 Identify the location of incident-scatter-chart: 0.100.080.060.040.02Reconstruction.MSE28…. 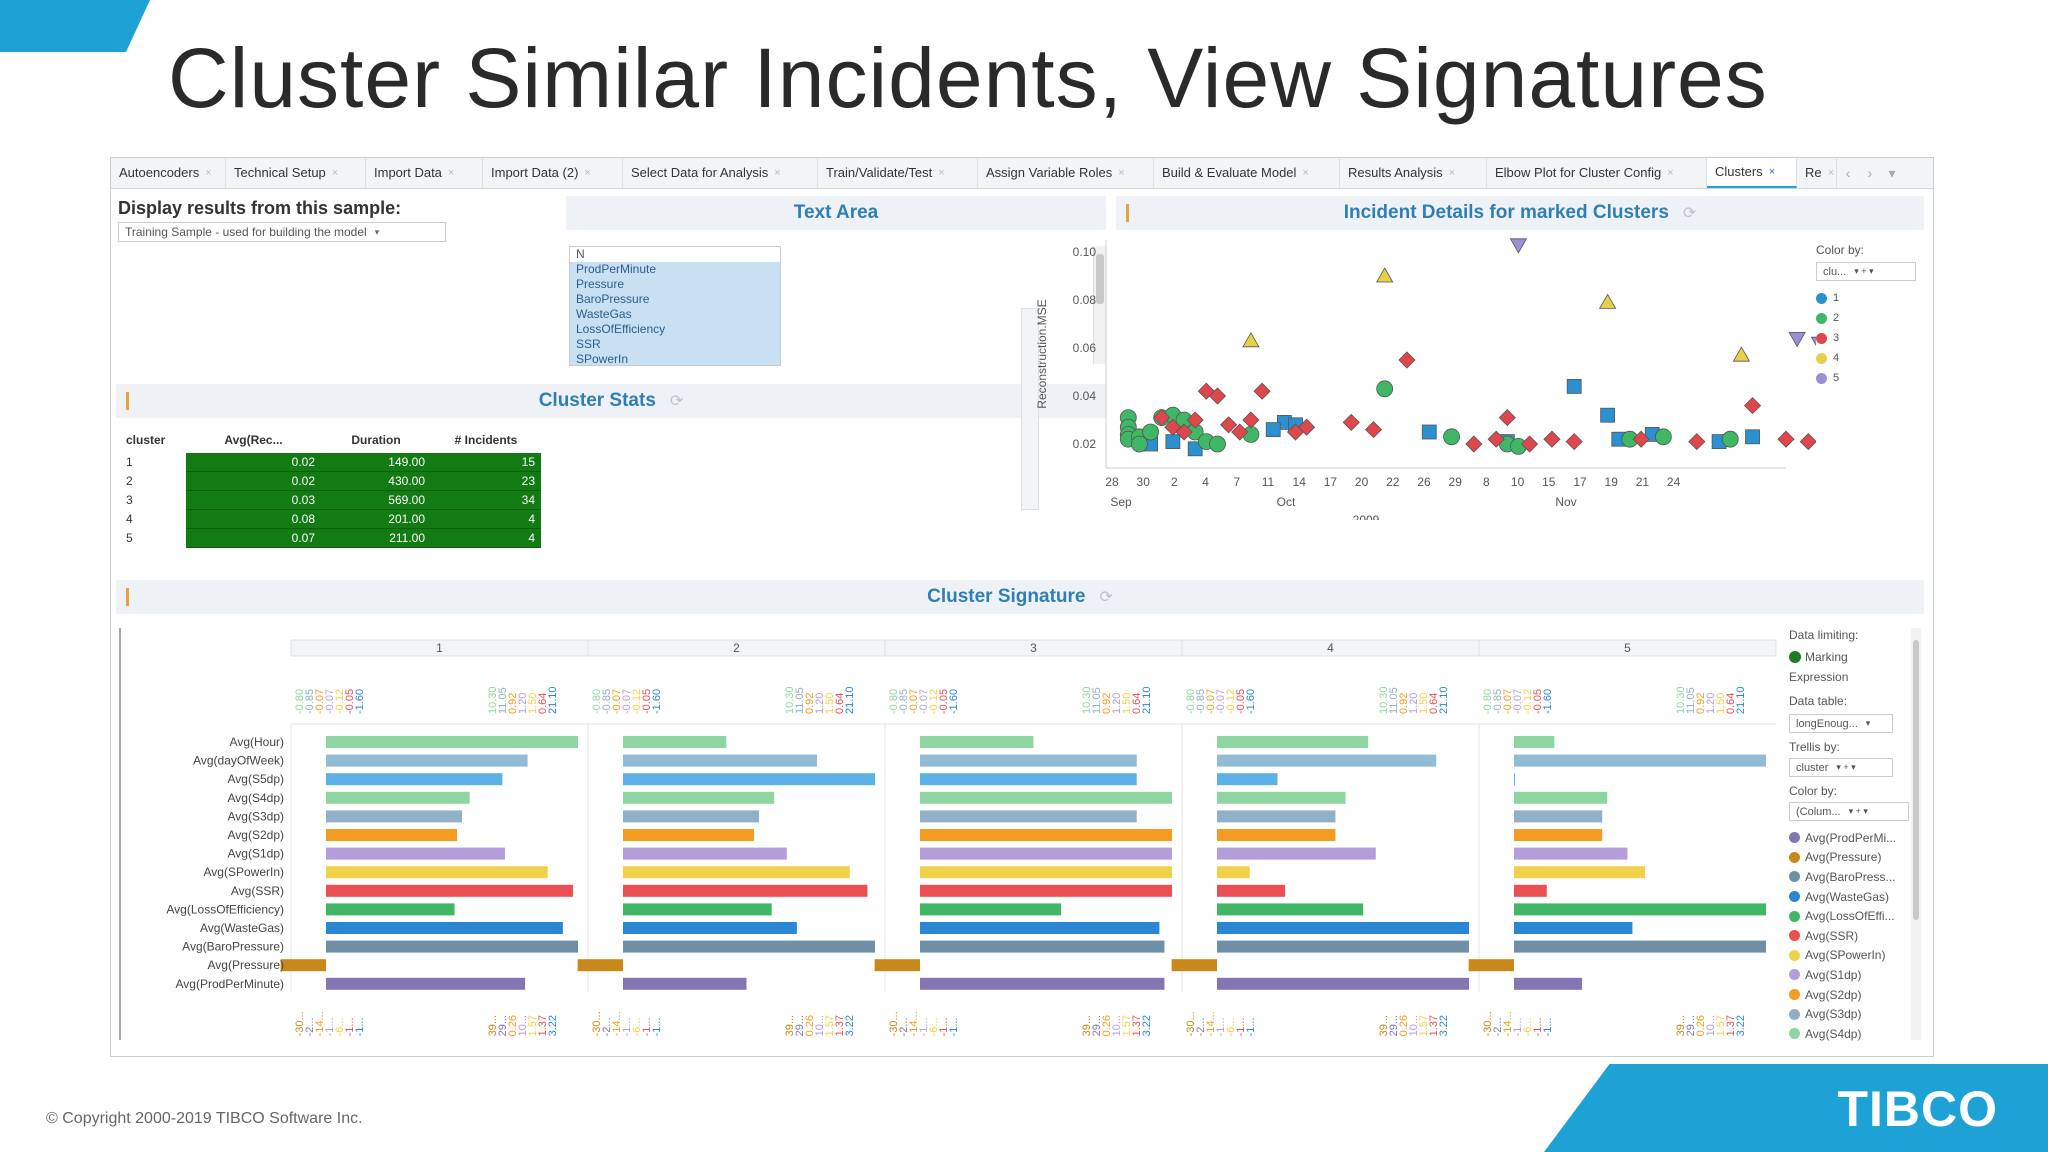
(1421, 375).